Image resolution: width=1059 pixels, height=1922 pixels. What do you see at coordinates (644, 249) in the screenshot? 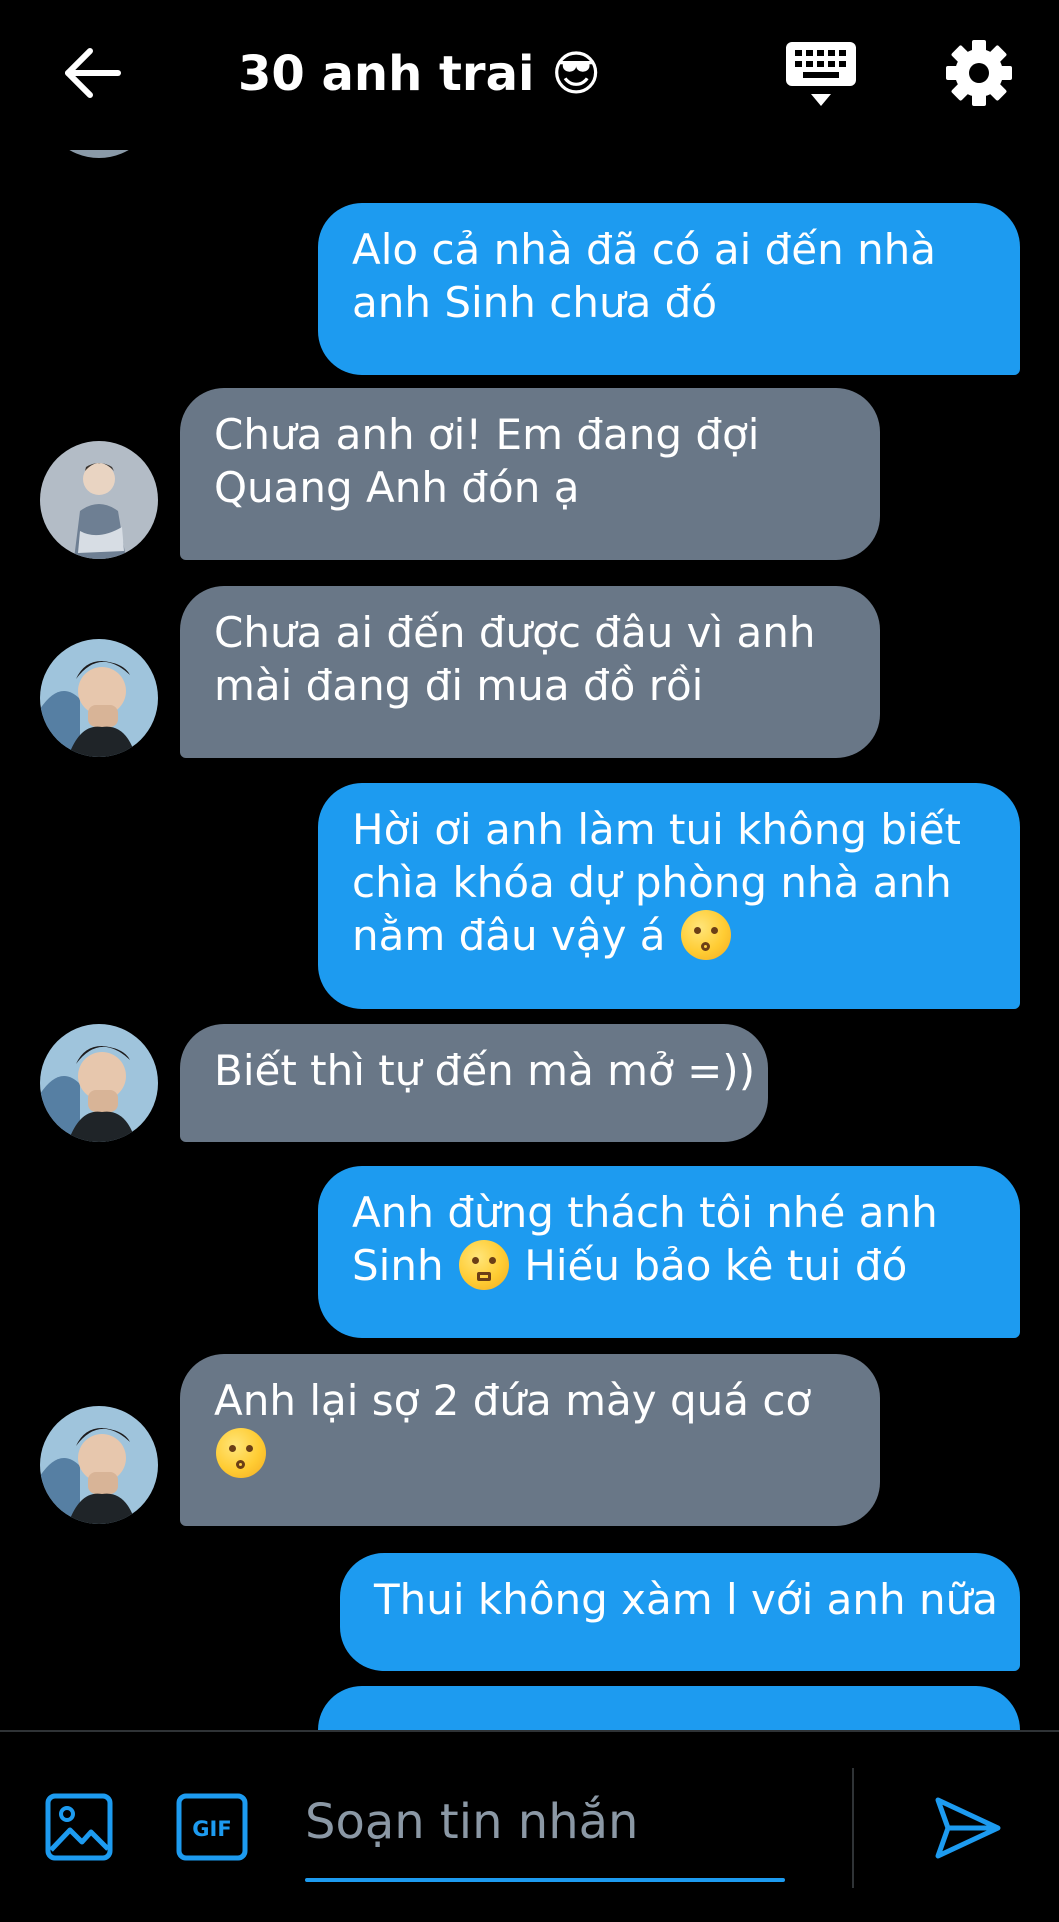
I see `message-line: Alo cả nhà đã có ai đến nhà` at bounding box center [644, 249].